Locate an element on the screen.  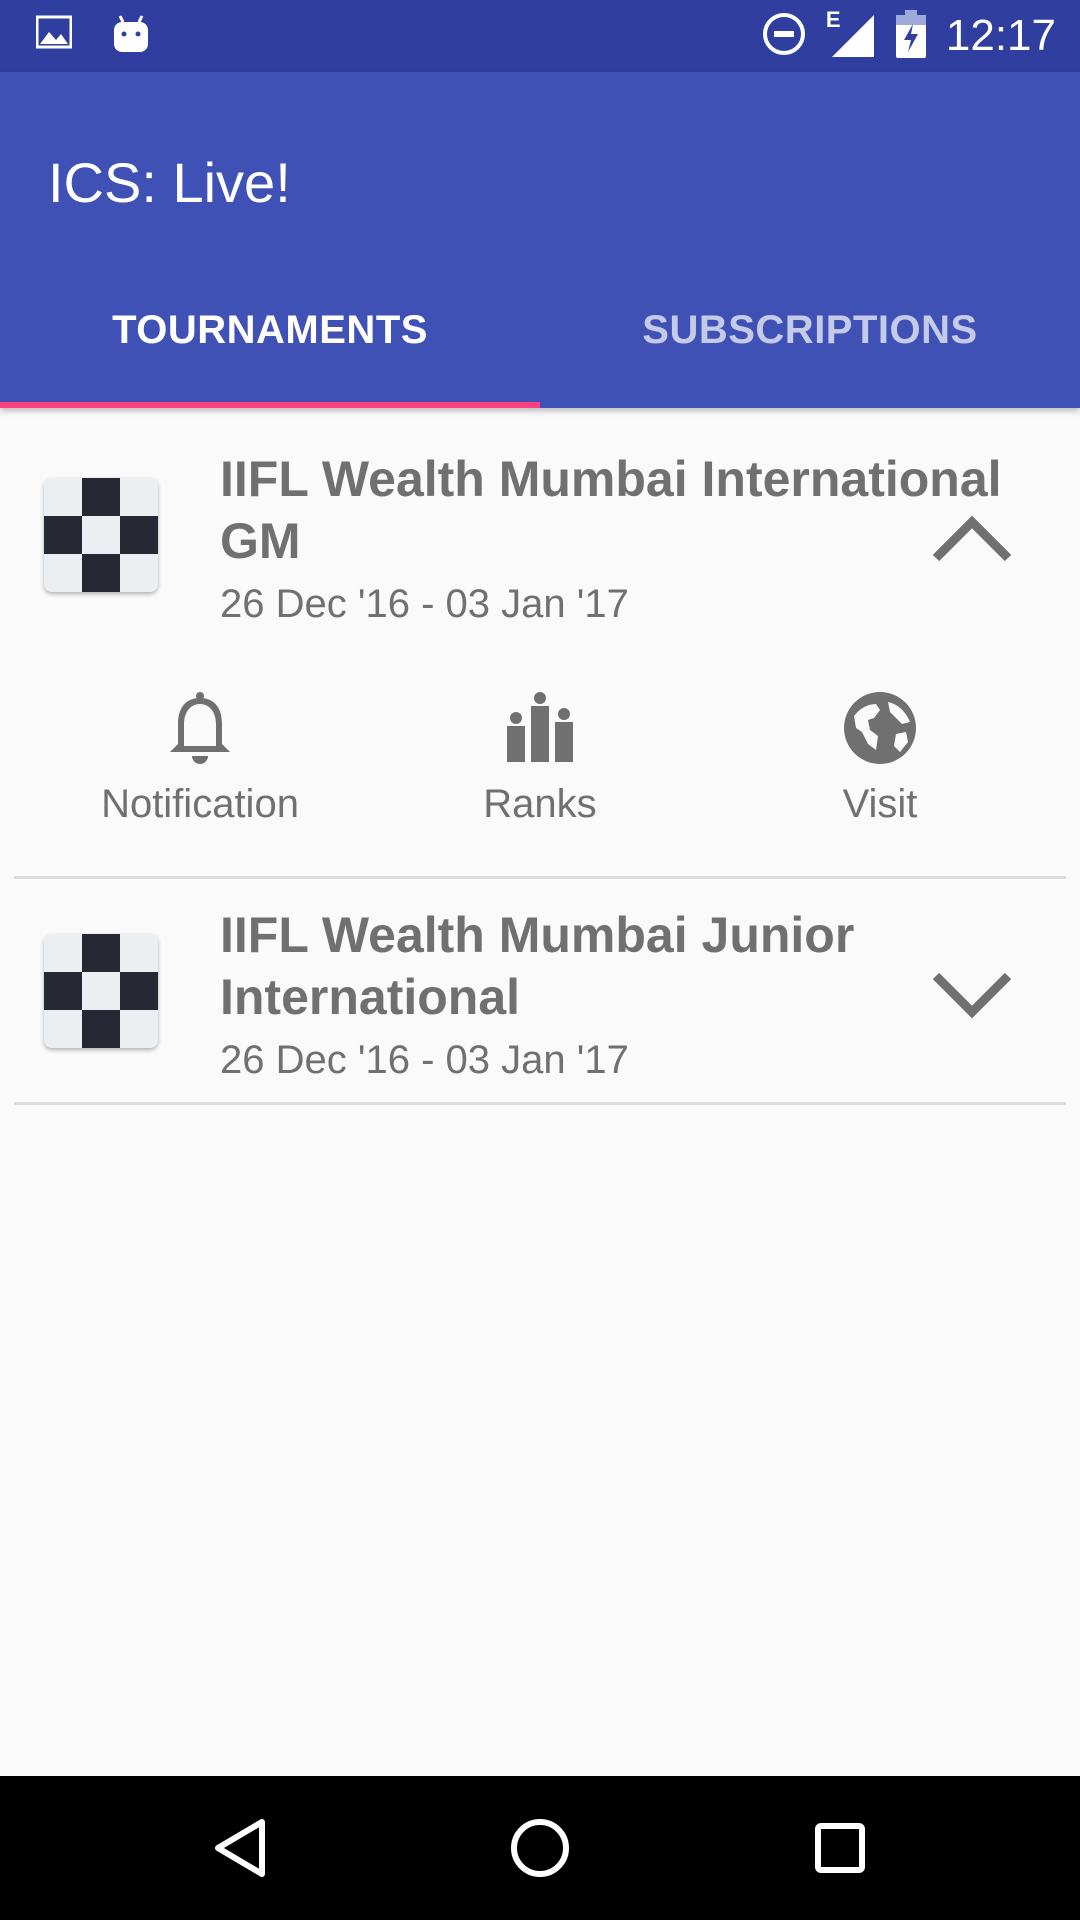
visit-label: Visit is located at coordinates (880, 804).